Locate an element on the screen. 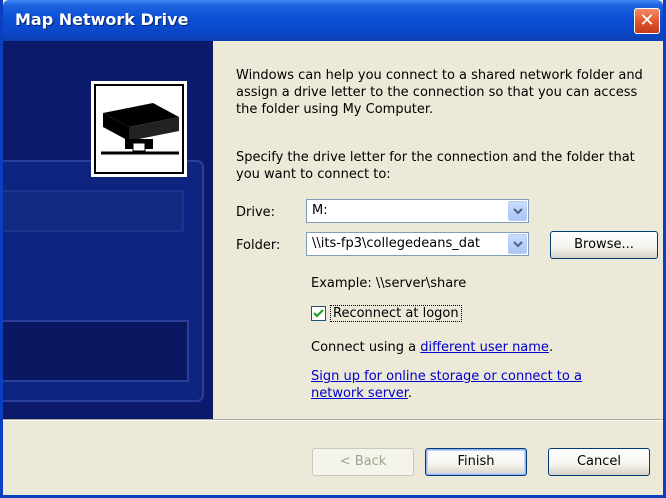 Image resolution: width=666 pixels, height=498 pixels. signup-suffix: . is located at coordinates (410, 393).